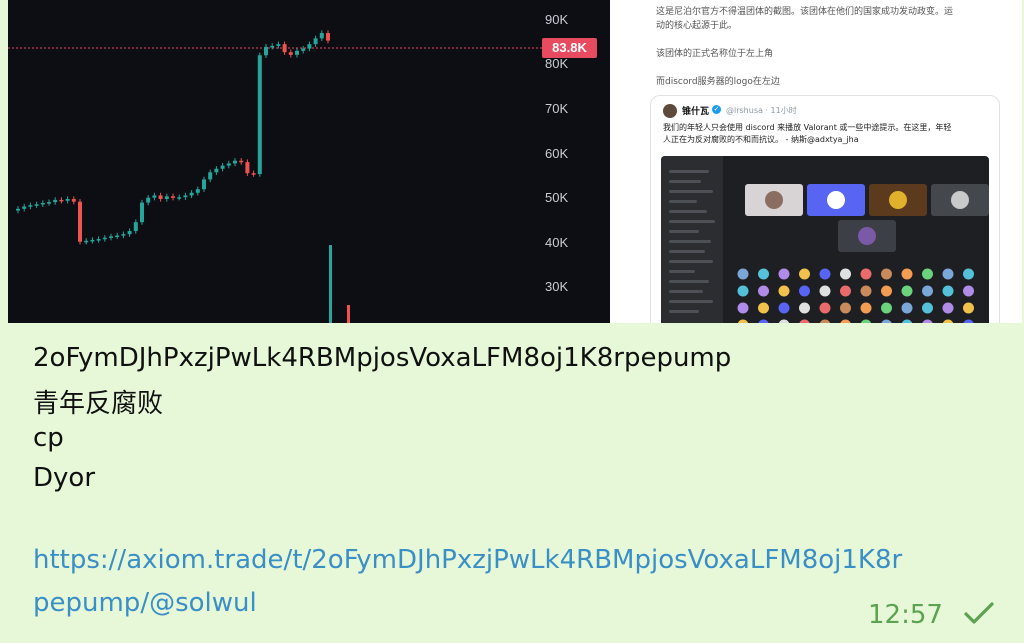  Describe the element at coordinates (557, 286) in the screenshot. I see `y-tick: 30K` at that location.